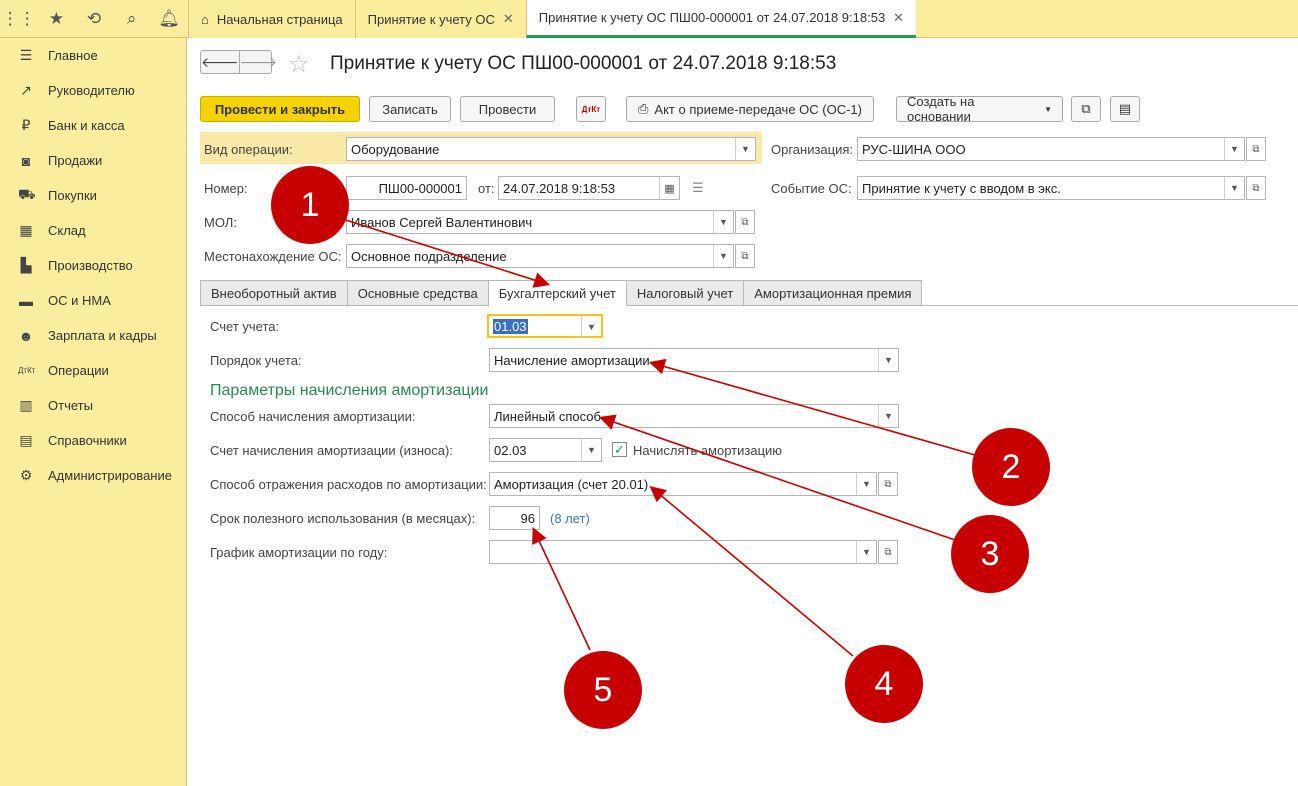 Image resolution: width=1298 pixels, height=786 pixels. I want to click on life-field: 96, so click(514, 518).